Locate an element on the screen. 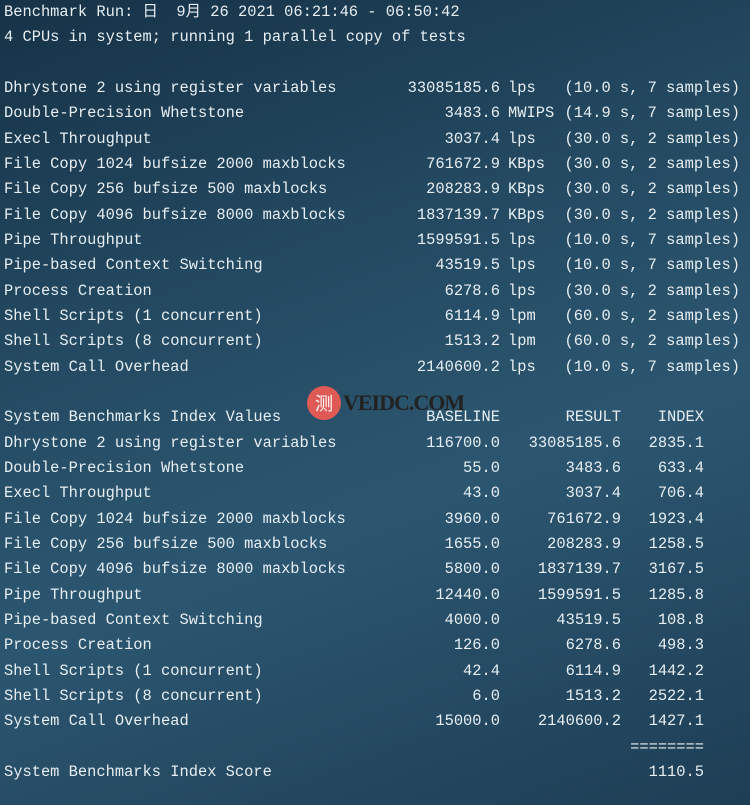  test-value: 2140600.2 is located at coordinates (458, 366).